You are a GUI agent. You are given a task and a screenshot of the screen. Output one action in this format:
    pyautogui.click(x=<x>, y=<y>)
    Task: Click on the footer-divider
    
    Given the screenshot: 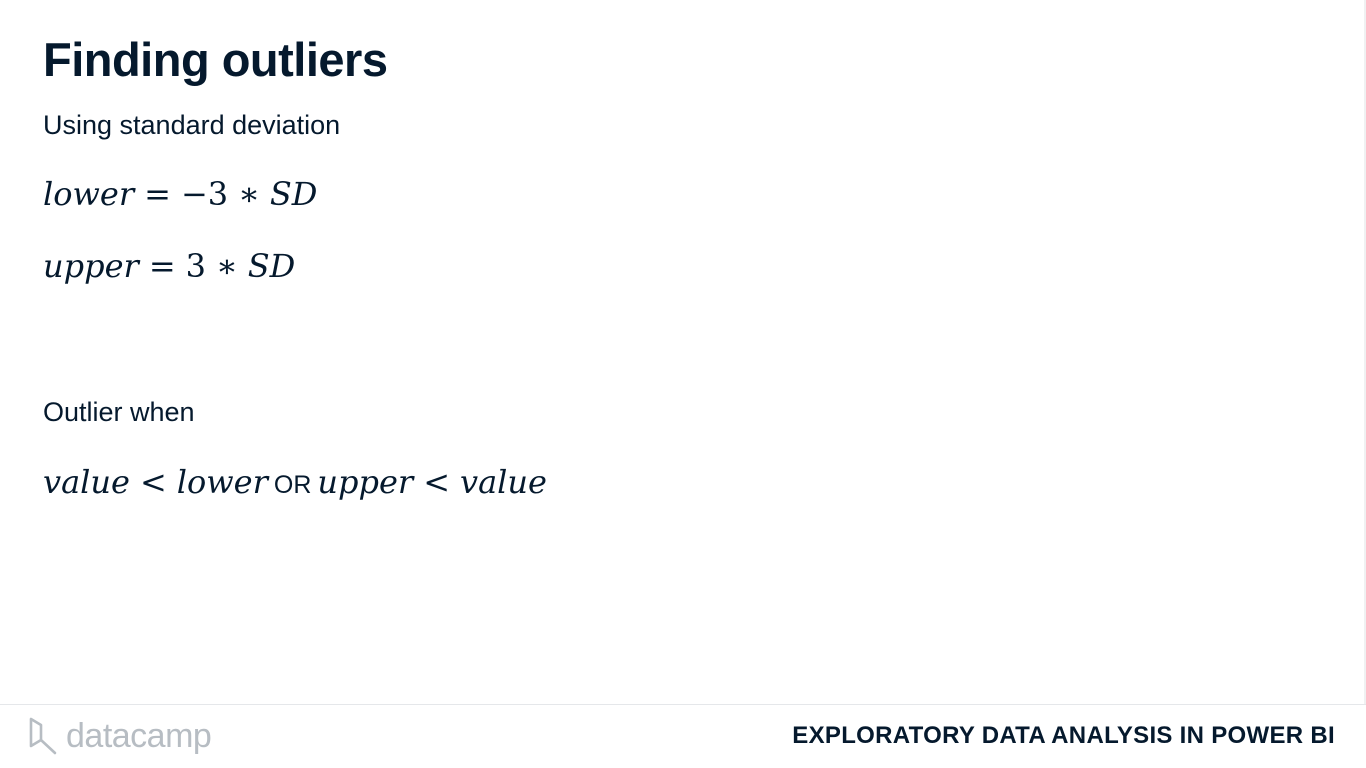 What is the action you would take?
    pyautogui.click(x=683, y=704)
    